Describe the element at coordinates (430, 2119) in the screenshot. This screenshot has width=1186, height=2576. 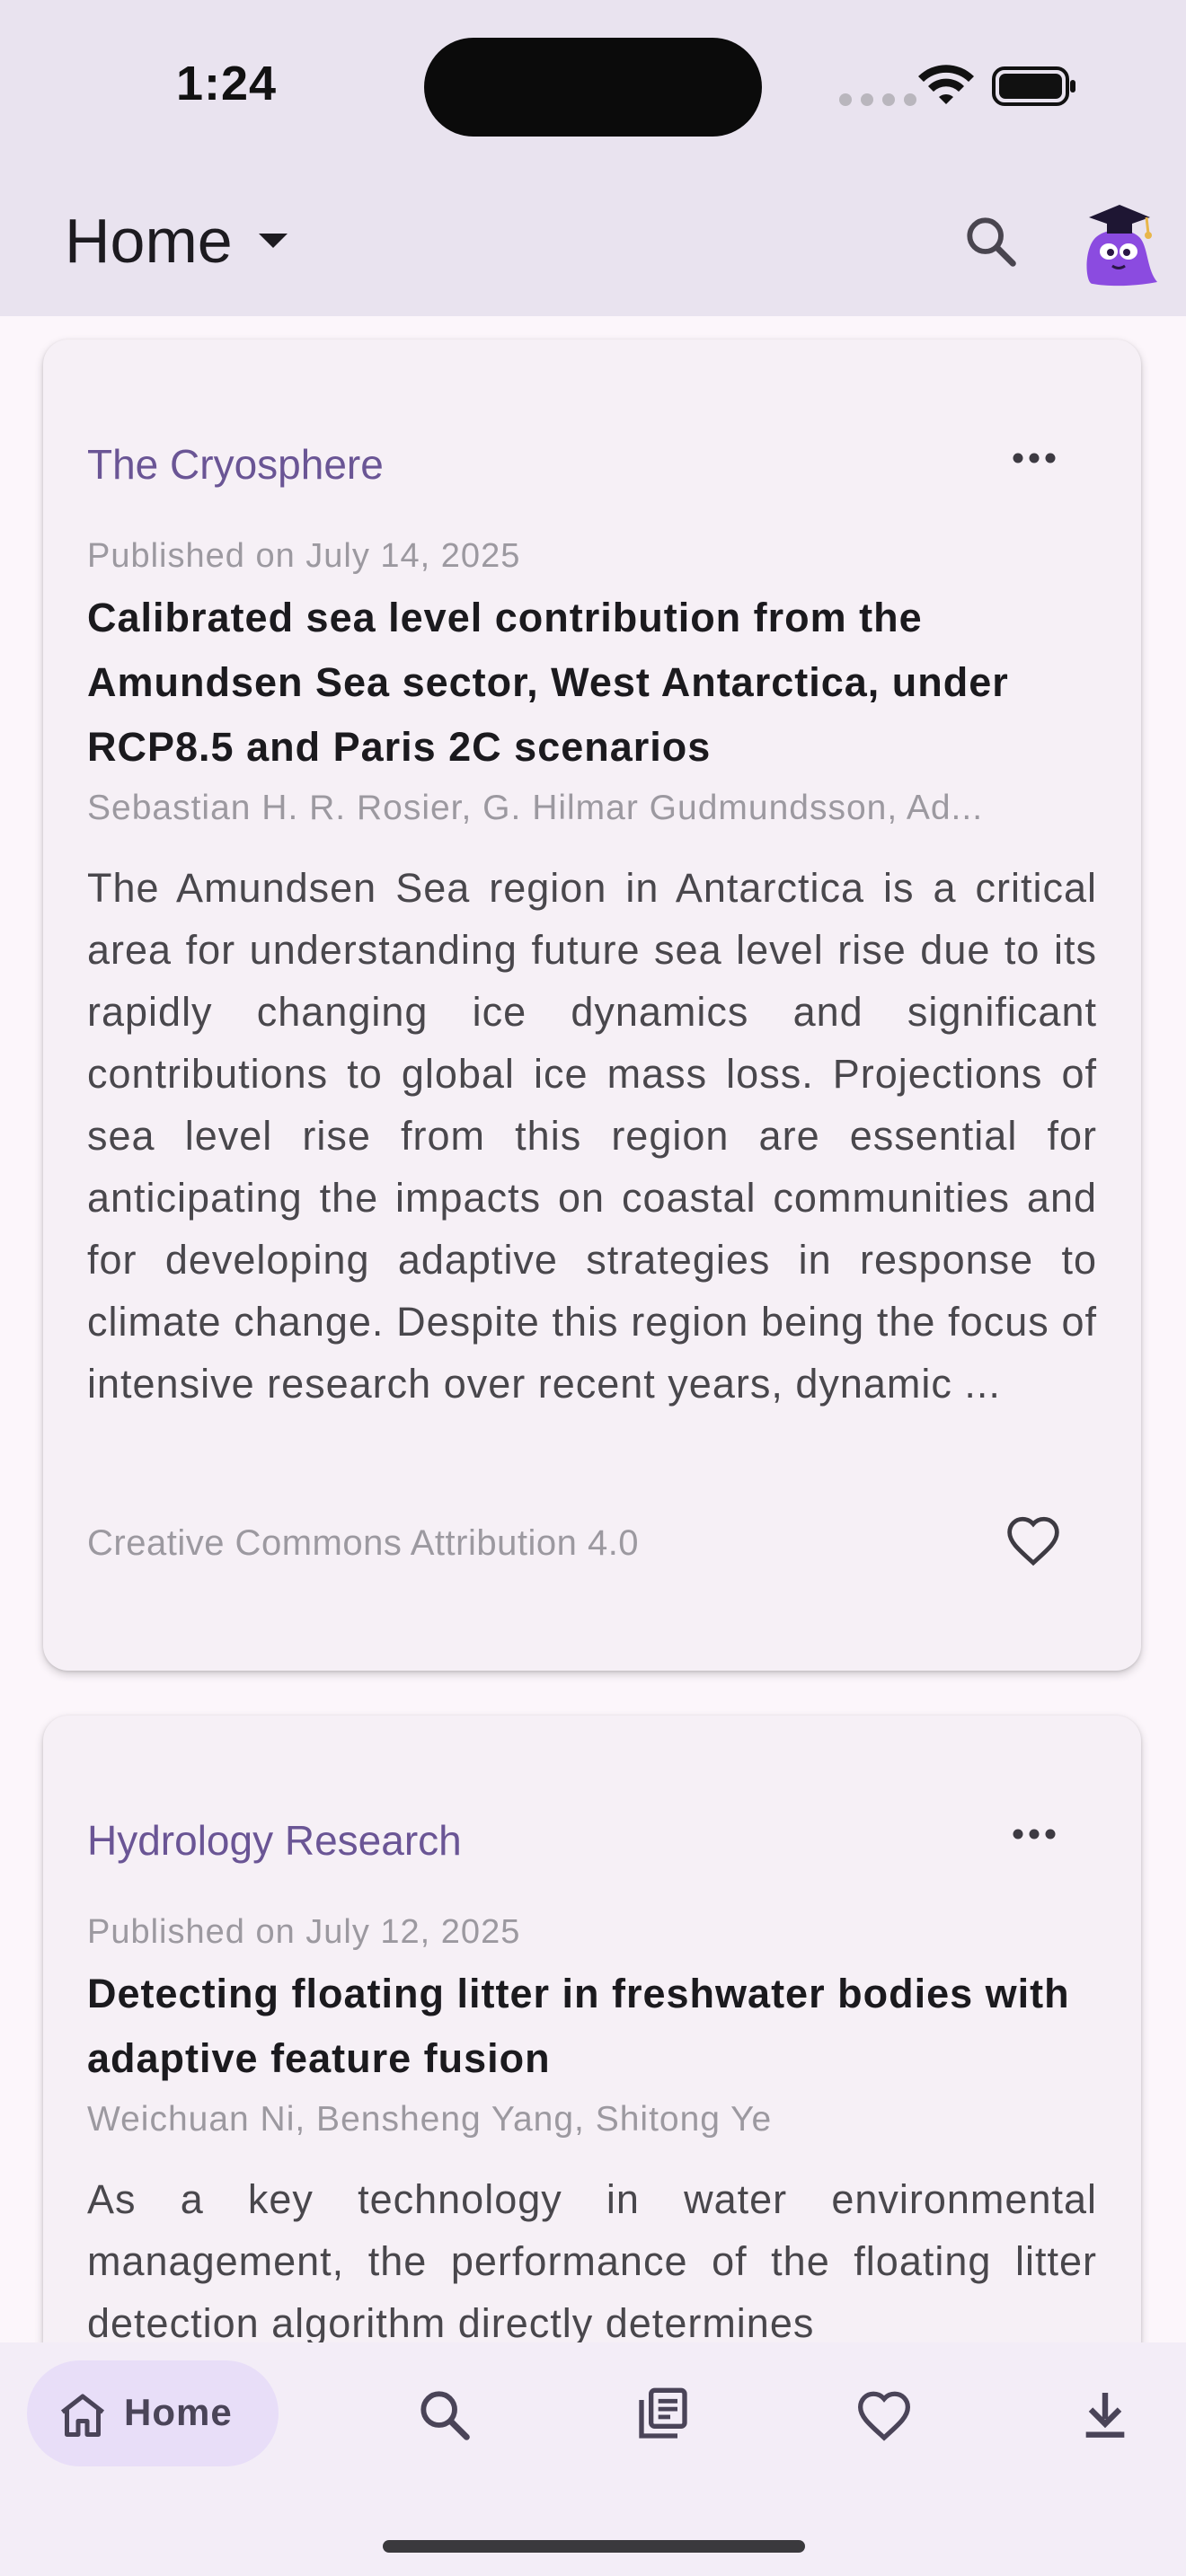
I see `article-authors: Weichuan Ni, Bensheng Yang, Shitong Ye` at that location.